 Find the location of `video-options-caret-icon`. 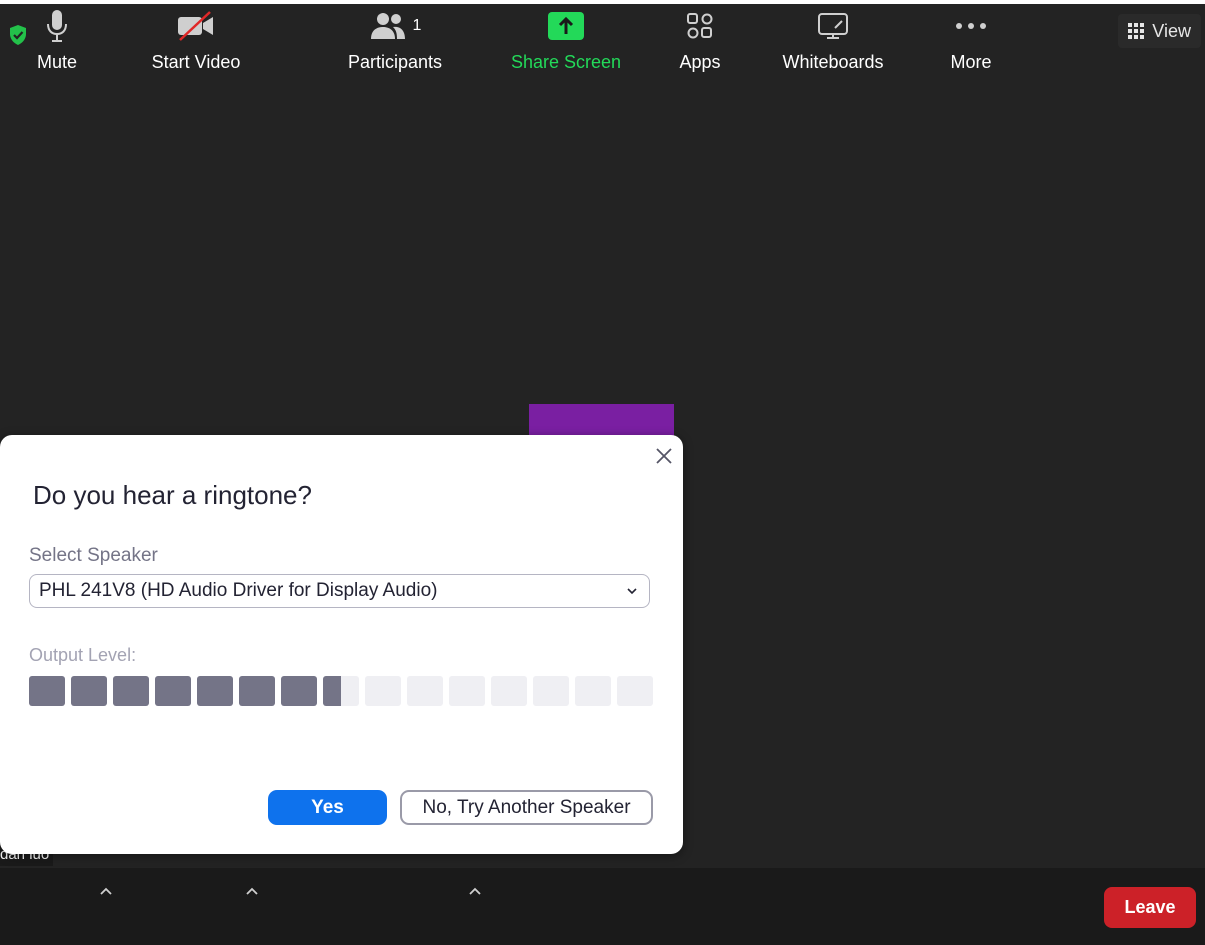

video-options-caret-icon is located at coordinates (252, 892).